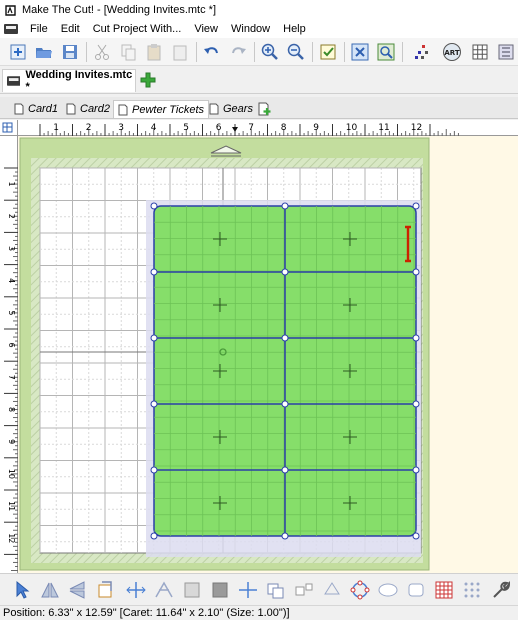  What do you see at coordinates (69, 51) in the screenshot?
I see `save-icon` at bounding box center [69, 51].